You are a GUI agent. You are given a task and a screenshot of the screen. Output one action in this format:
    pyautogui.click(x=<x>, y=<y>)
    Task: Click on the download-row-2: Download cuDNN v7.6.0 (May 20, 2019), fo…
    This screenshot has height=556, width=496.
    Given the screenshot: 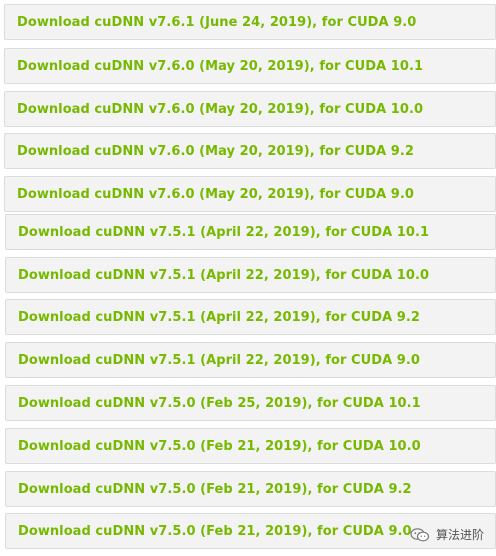 What is the action you would take?
    pyautogui.click(x=250, y=66)
    